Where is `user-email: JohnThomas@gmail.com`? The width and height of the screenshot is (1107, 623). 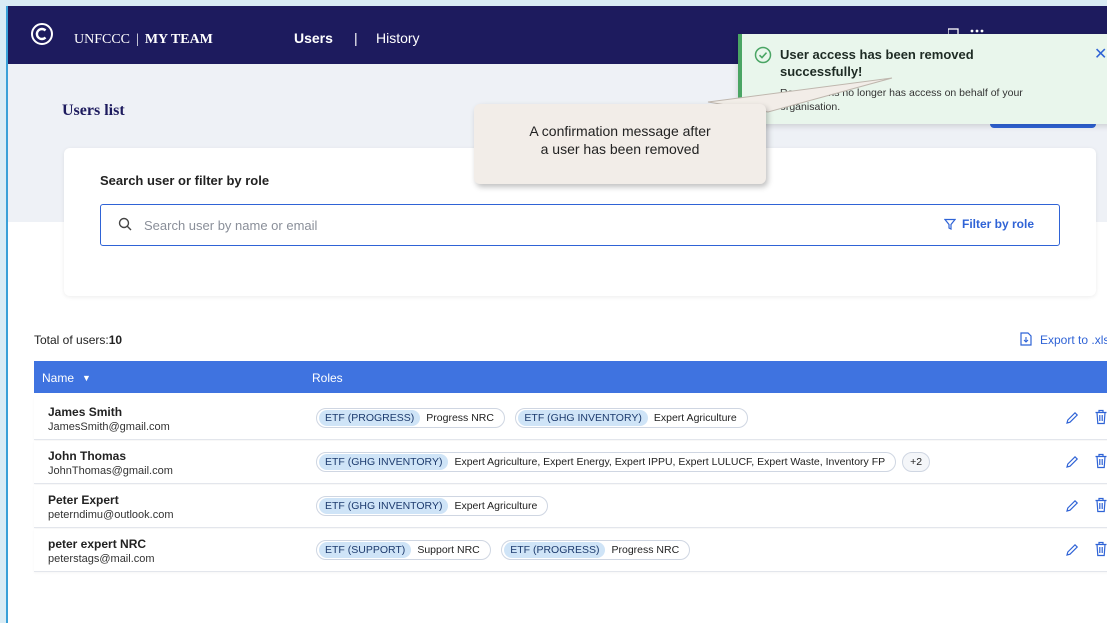
user-email: JohnThomas@gmail.com is located at coordinates (110, 471).